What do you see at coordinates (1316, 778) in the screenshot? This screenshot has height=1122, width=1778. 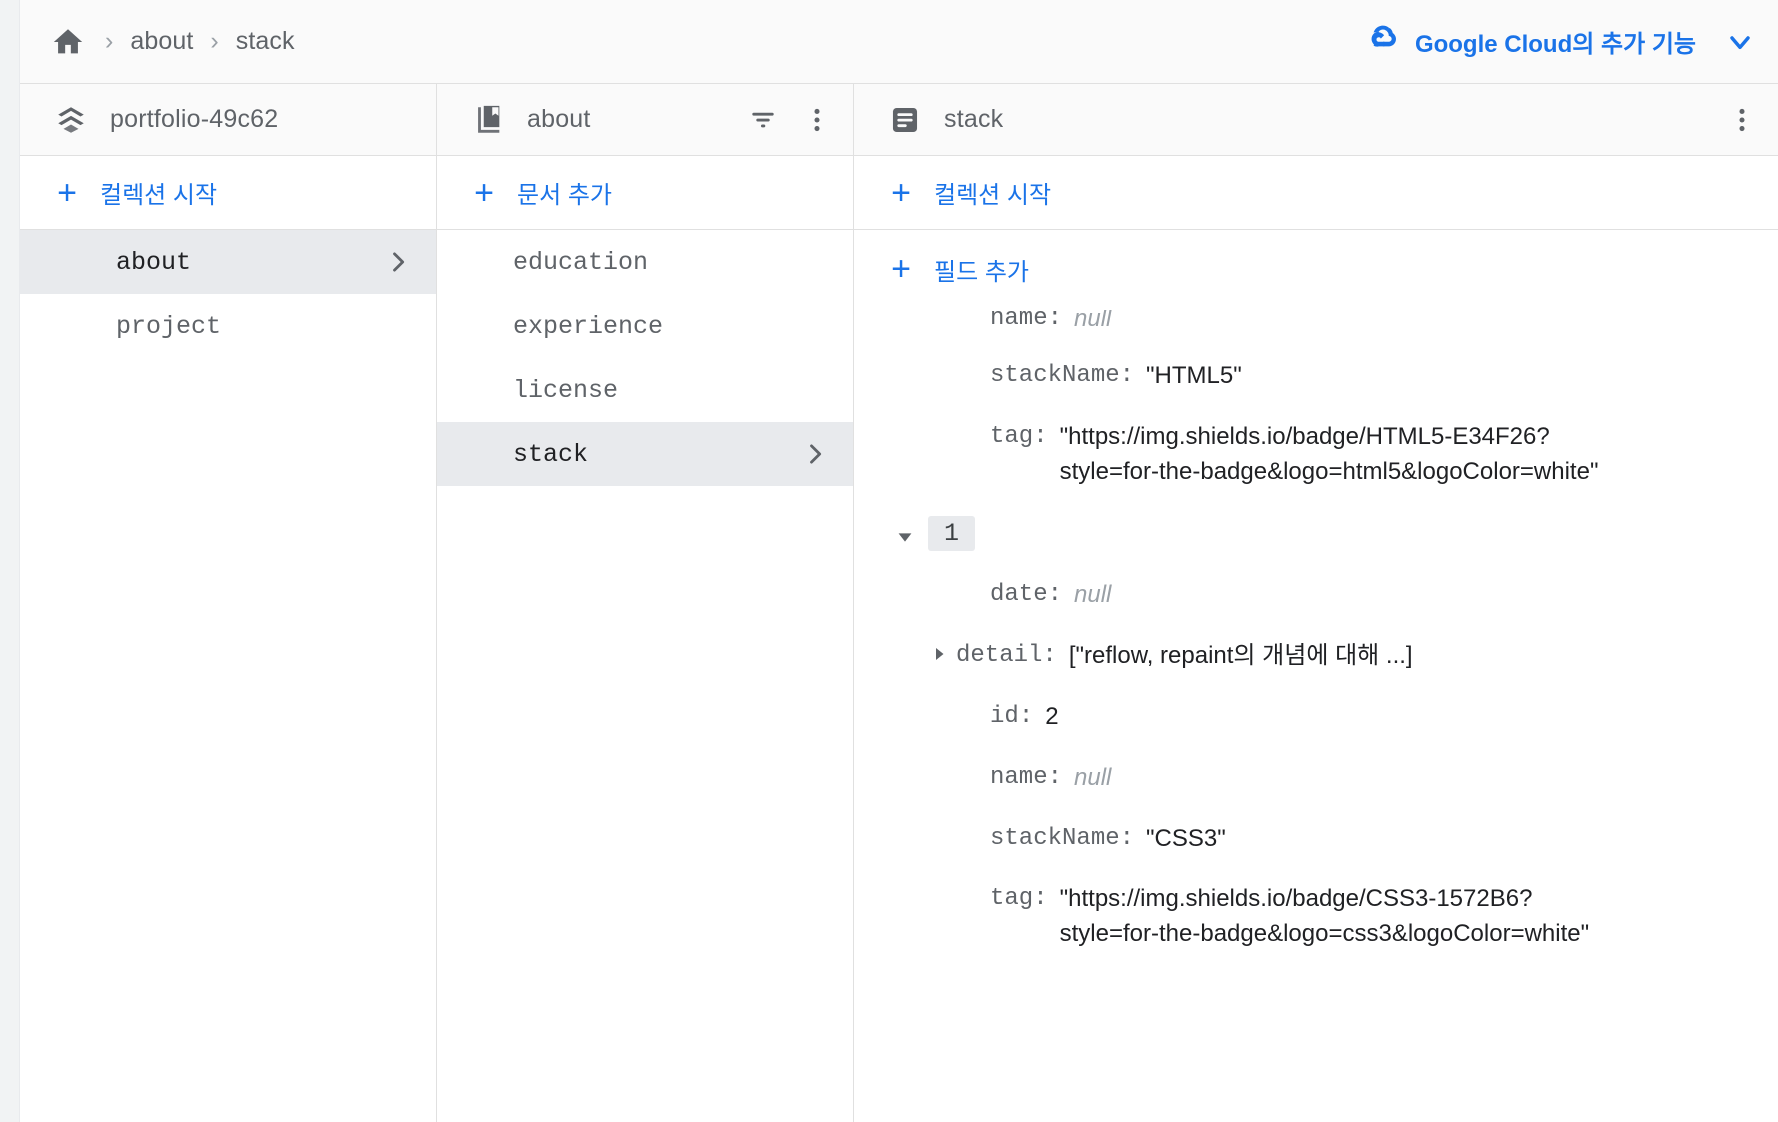 I see `field-row-name-1: name : null` at bounding box center [1316, 778].